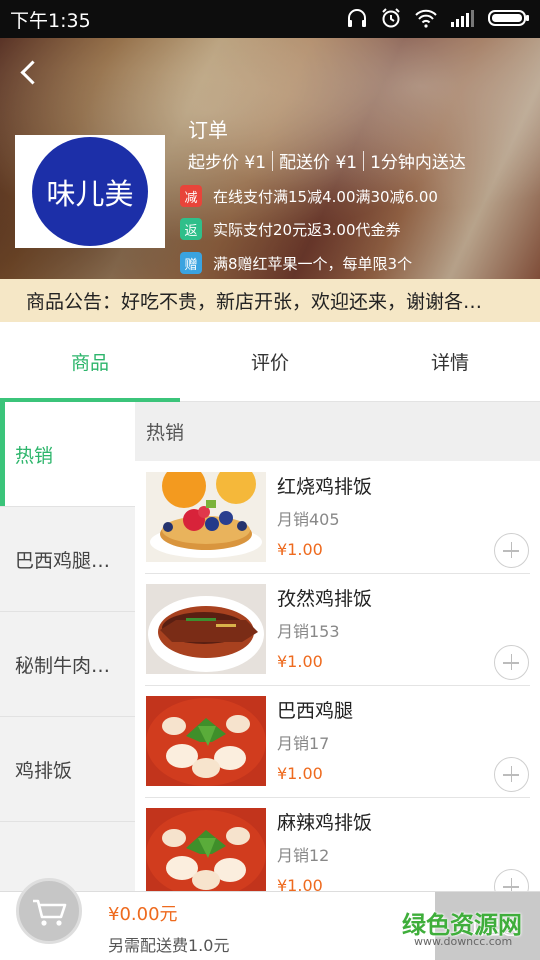 The image size is (540, 960). I want to click on promo-gift: 赠 满8赠红苹果一个，每单限3个, so click(296, 263).